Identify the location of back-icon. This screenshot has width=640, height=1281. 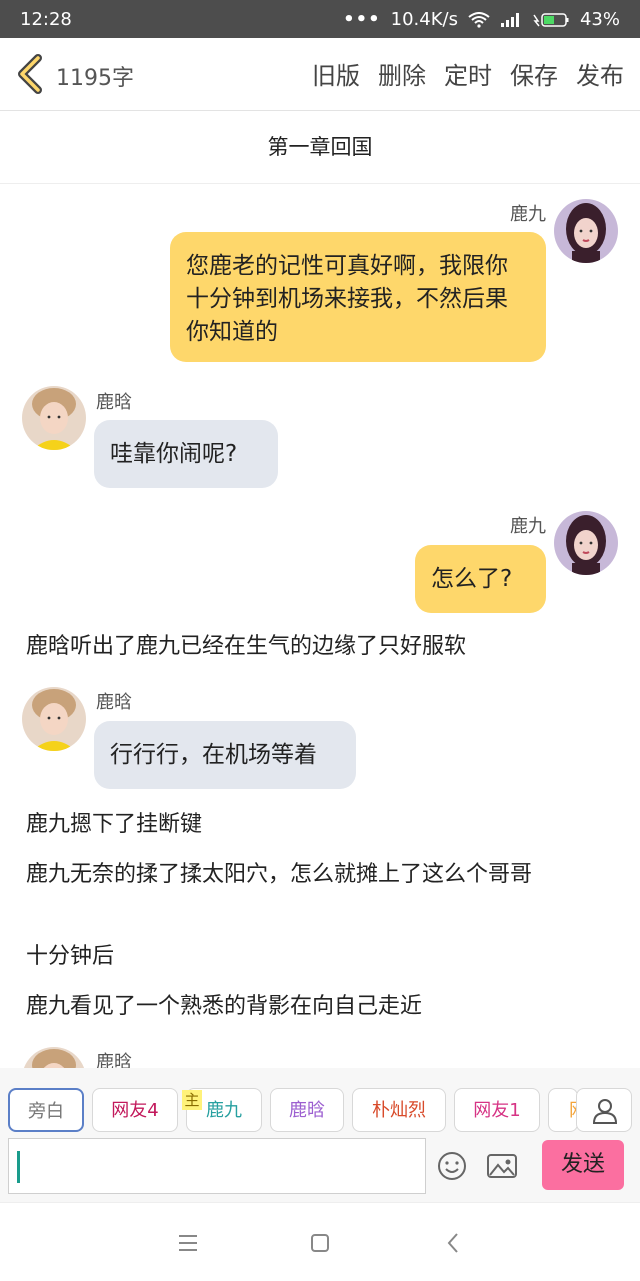
(30, 74).